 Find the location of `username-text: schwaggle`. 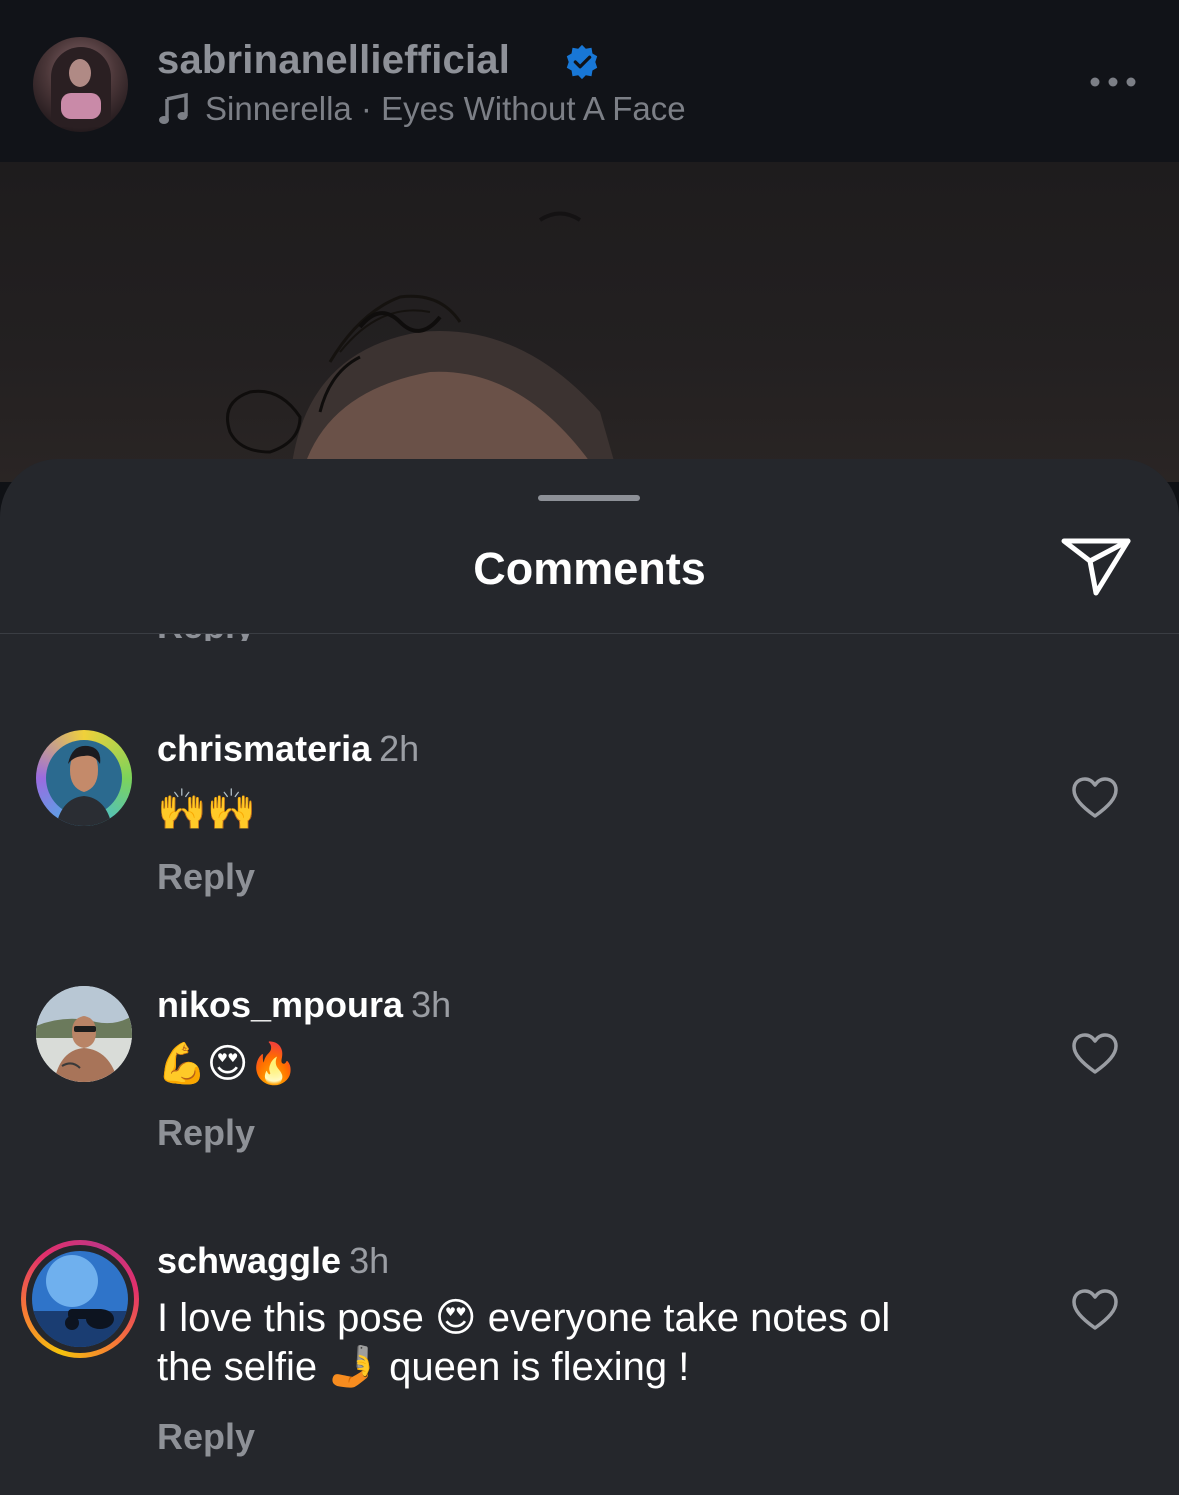

username-text: schwaggle is located at coordinates (249, 1260).